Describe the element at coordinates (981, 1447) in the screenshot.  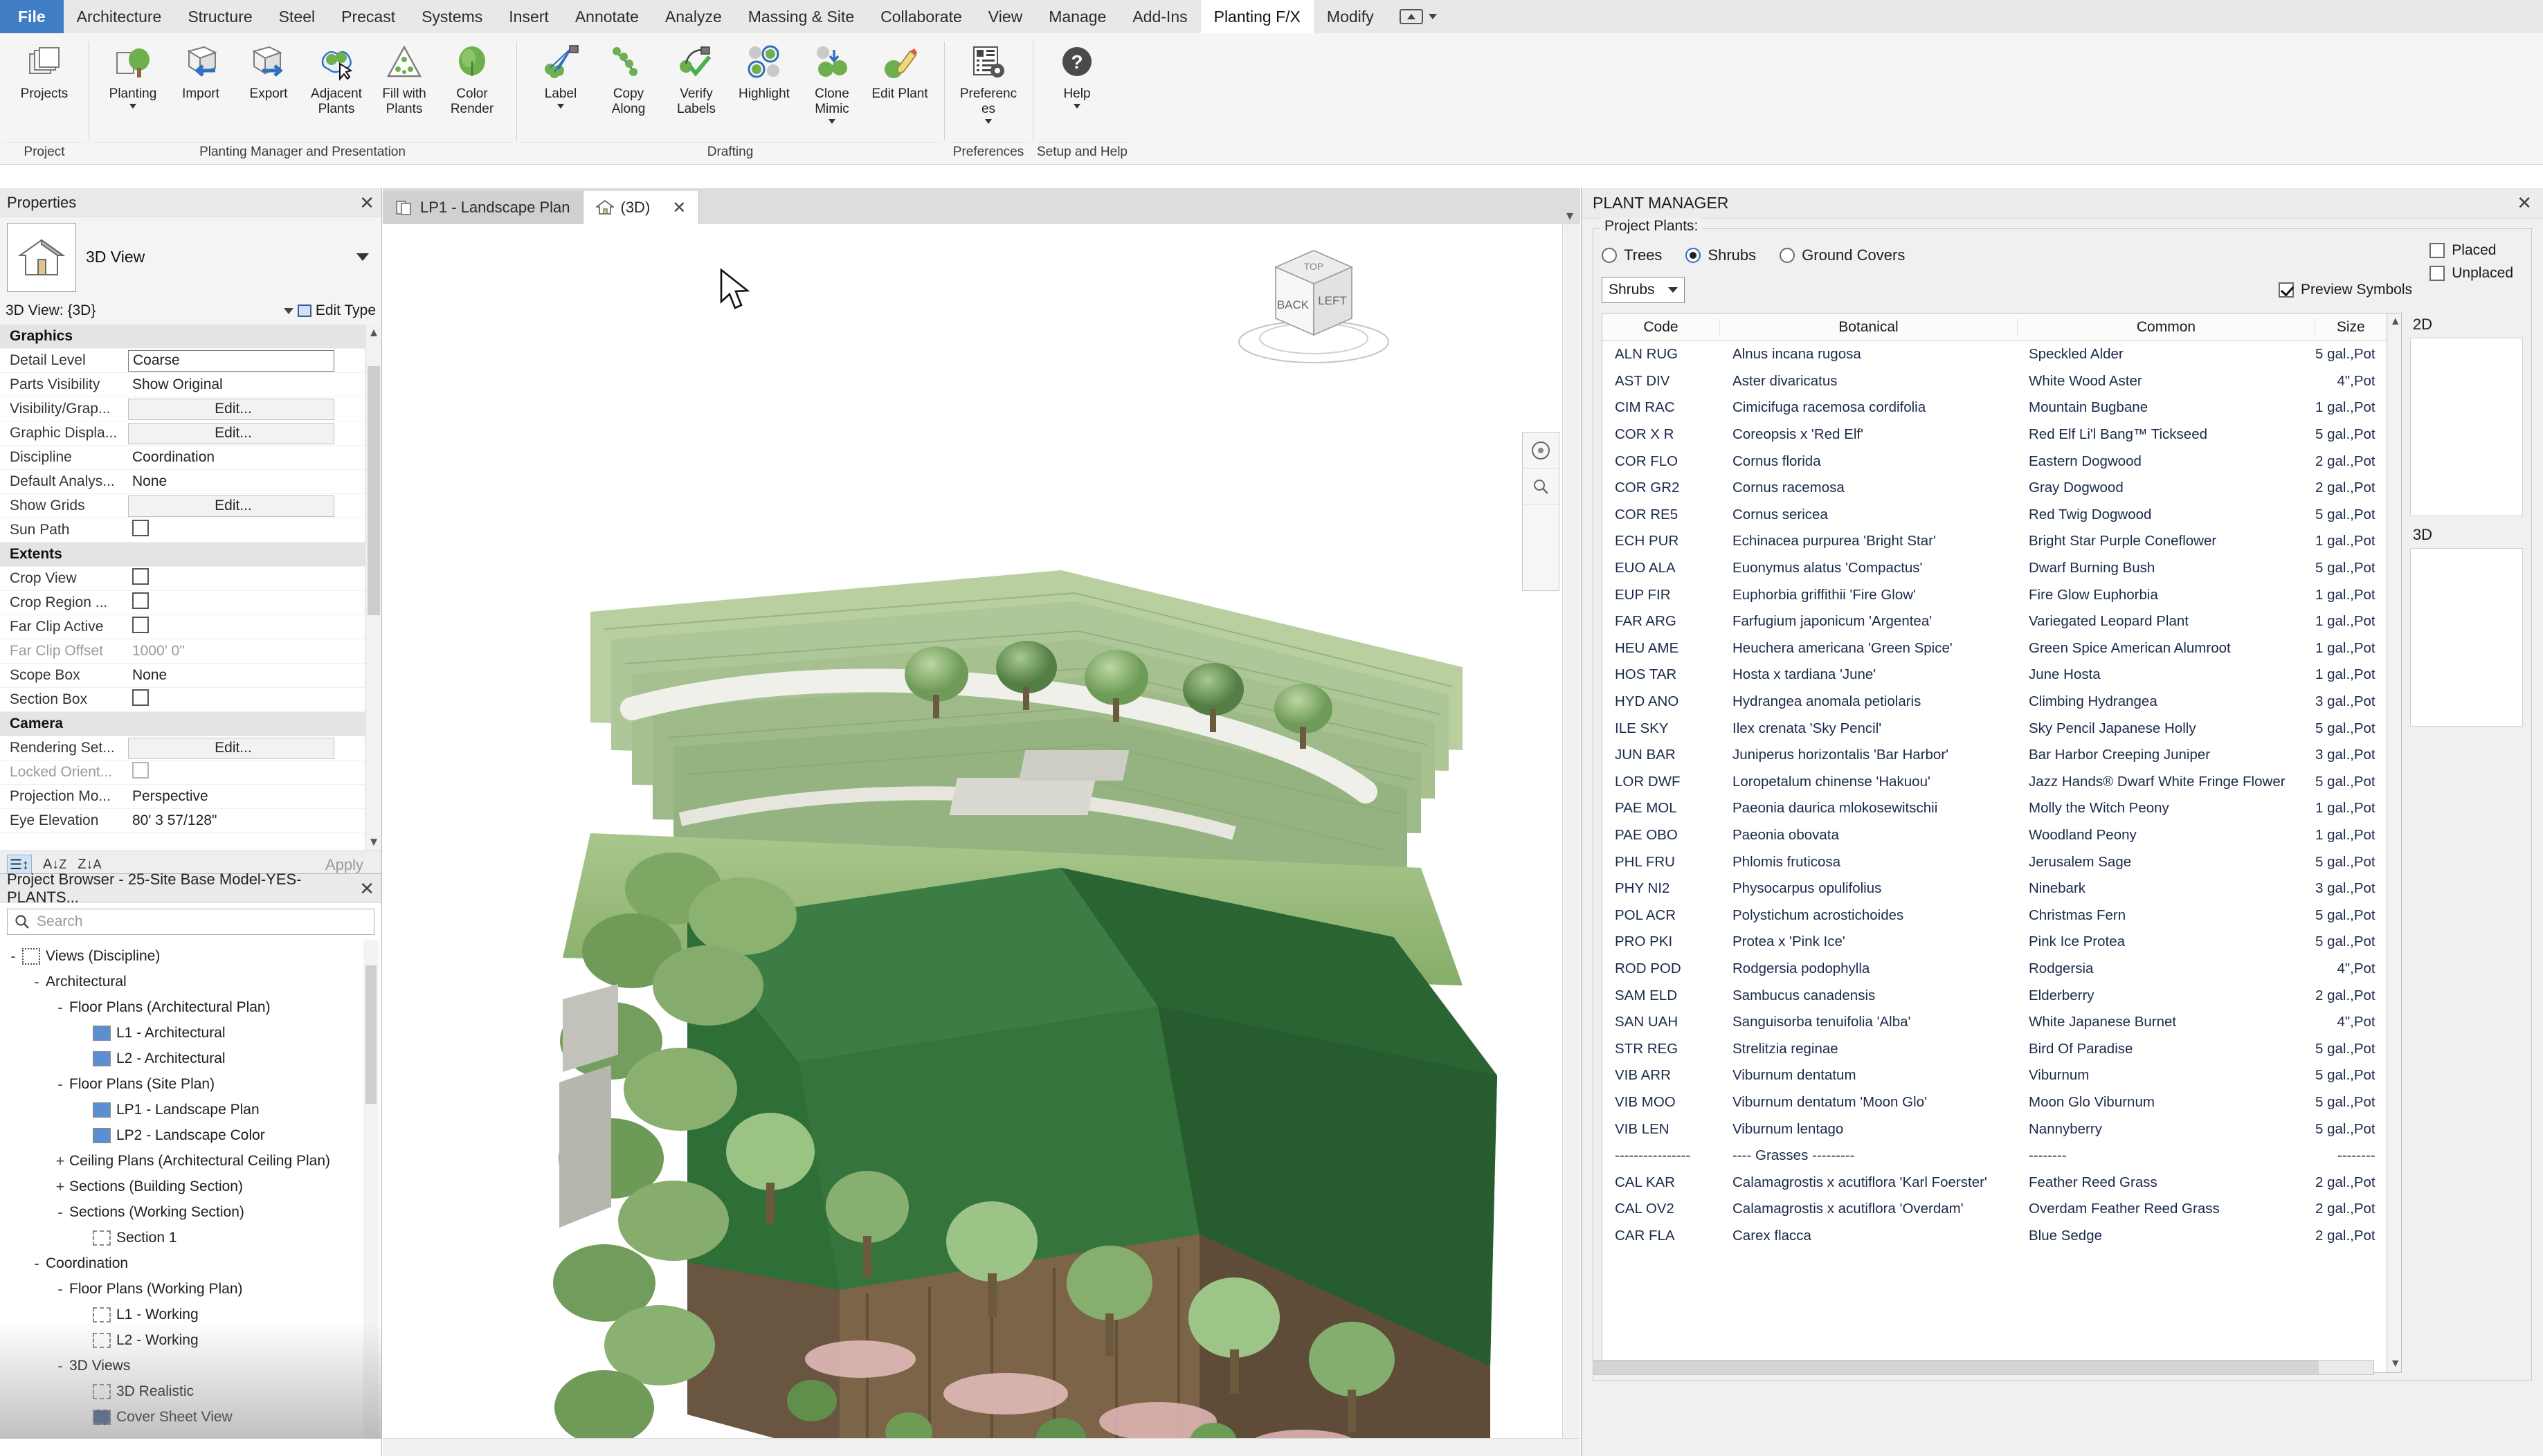
I see `viewport-horizontal-scrollbar` at that location.